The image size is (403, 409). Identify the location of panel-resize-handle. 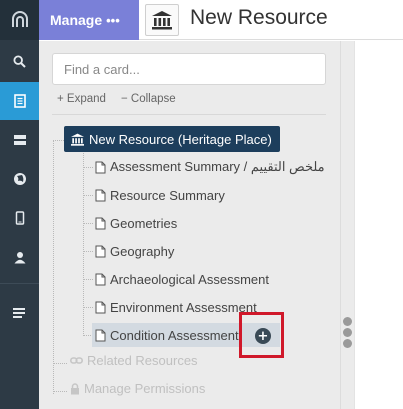
(347, 225).